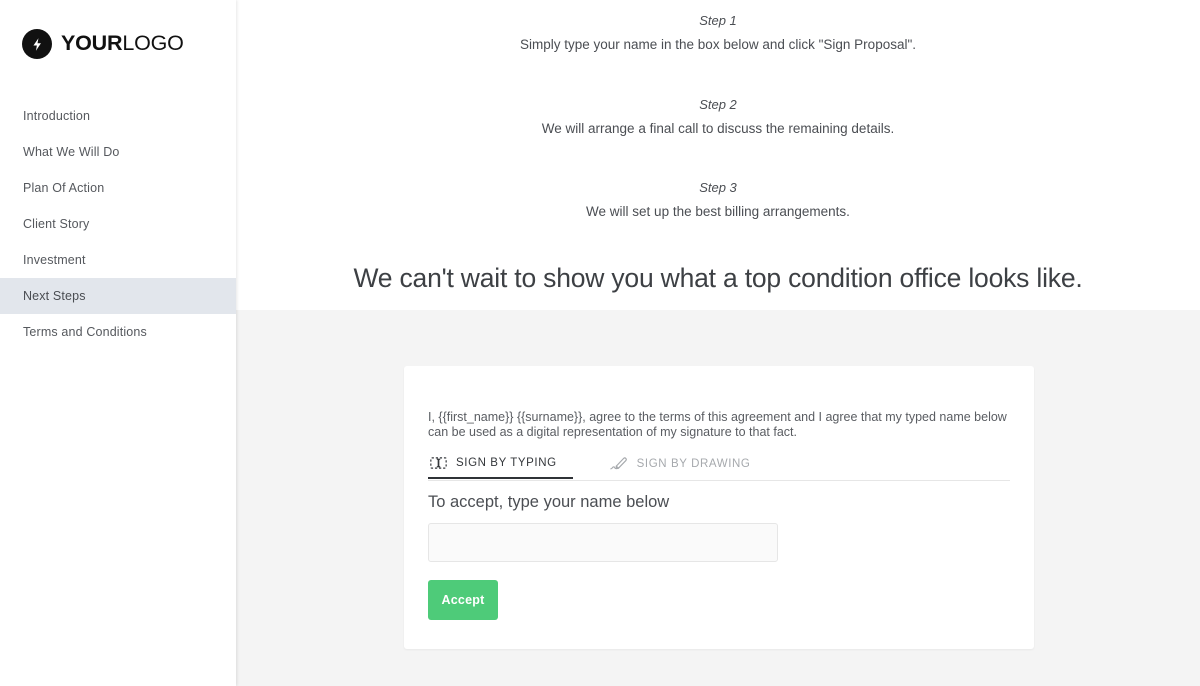 This screenshot has height=686, width=1200. Describe the element at coordinates (56, 224) in the screenshot. I see `sidebar-item-label: Client Story` at that location.